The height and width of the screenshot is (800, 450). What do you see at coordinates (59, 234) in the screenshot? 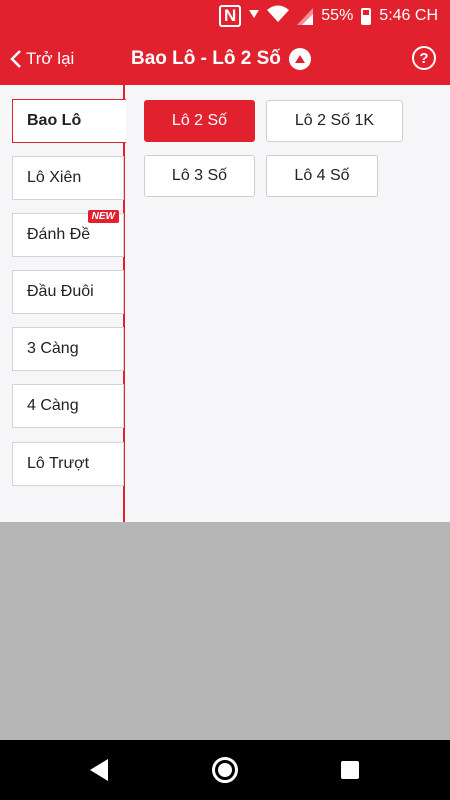
I see `sidebar-item-label: Đánh Đề` at bounding box center [59, 234].